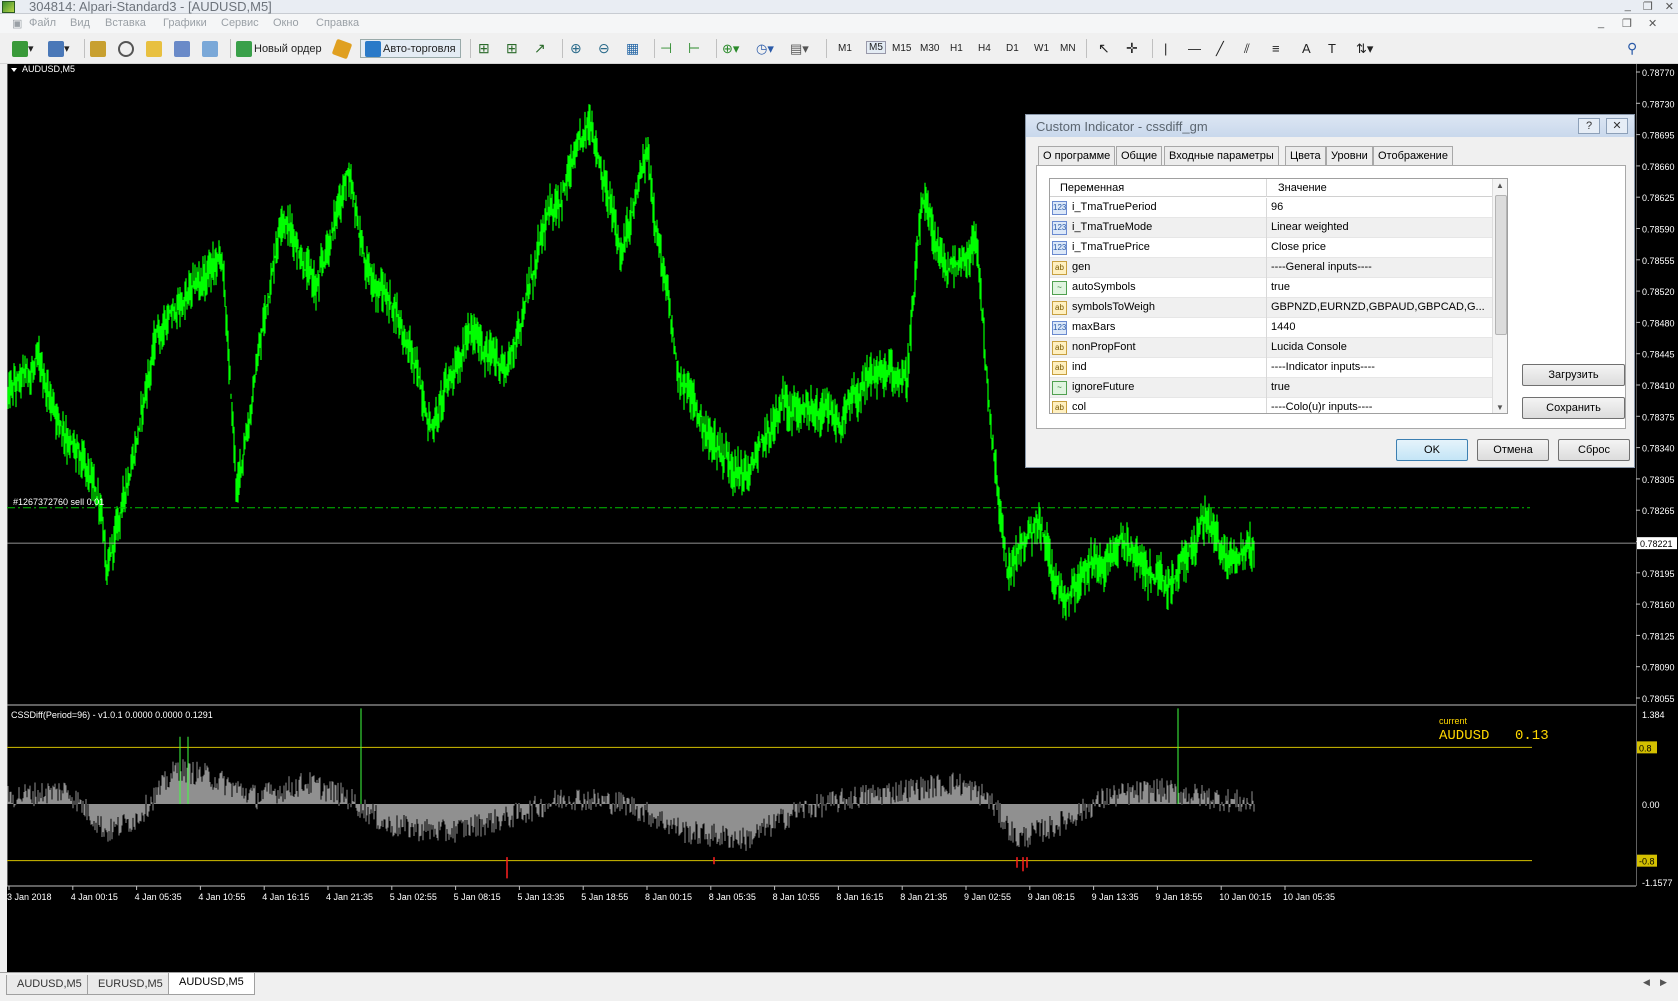  Describe the element at coordinates (1381, 327) in the screenshot. I see `param-value: 1440` at that location.